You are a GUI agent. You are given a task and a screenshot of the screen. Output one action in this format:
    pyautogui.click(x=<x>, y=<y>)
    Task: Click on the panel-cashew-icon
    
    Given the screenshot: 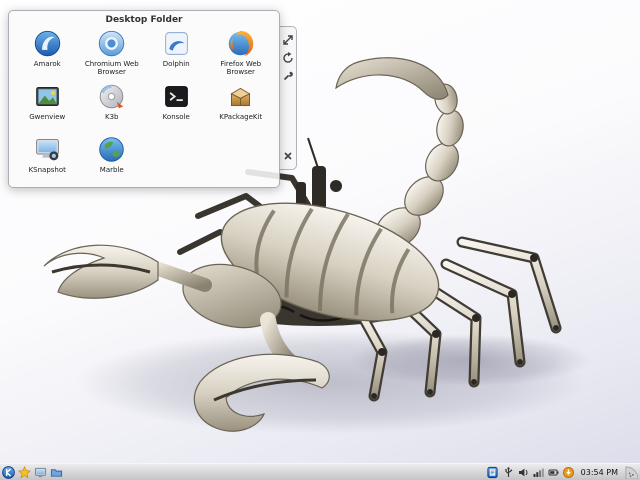 What is the action you would take?
    pyautogui.click(x=631, y=472)
    